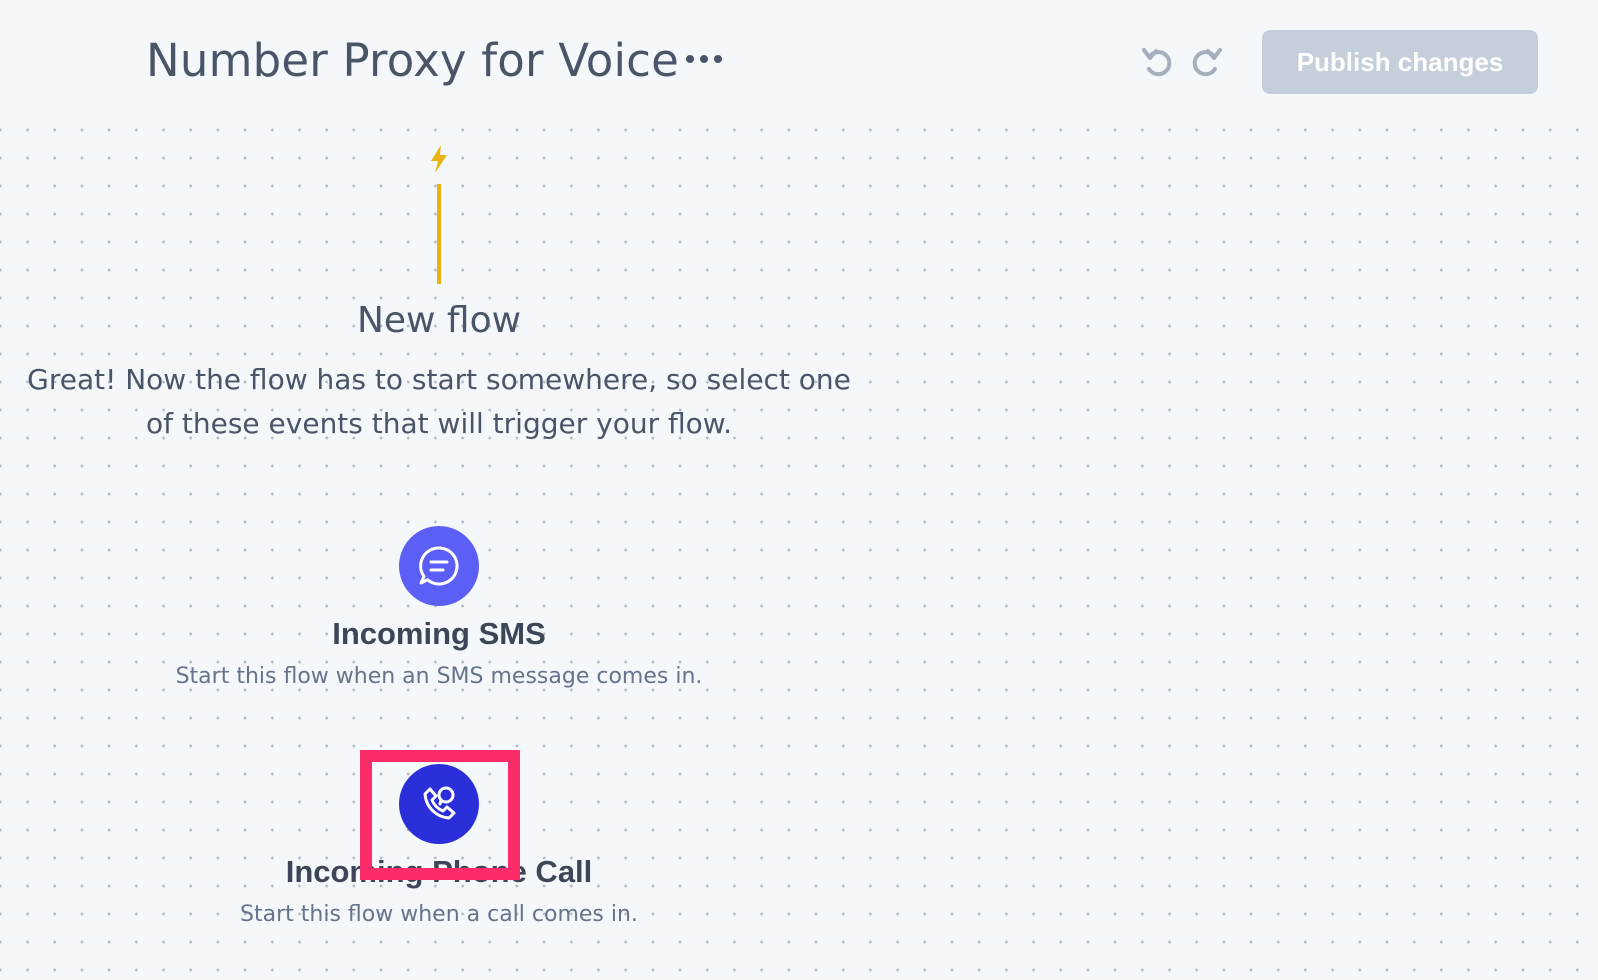 The width and height of the screenshot is (1598, 980). Describe the element at coordinates (439, 320) in the screenshot. I see `new-flow-heading: New flow` at that location.